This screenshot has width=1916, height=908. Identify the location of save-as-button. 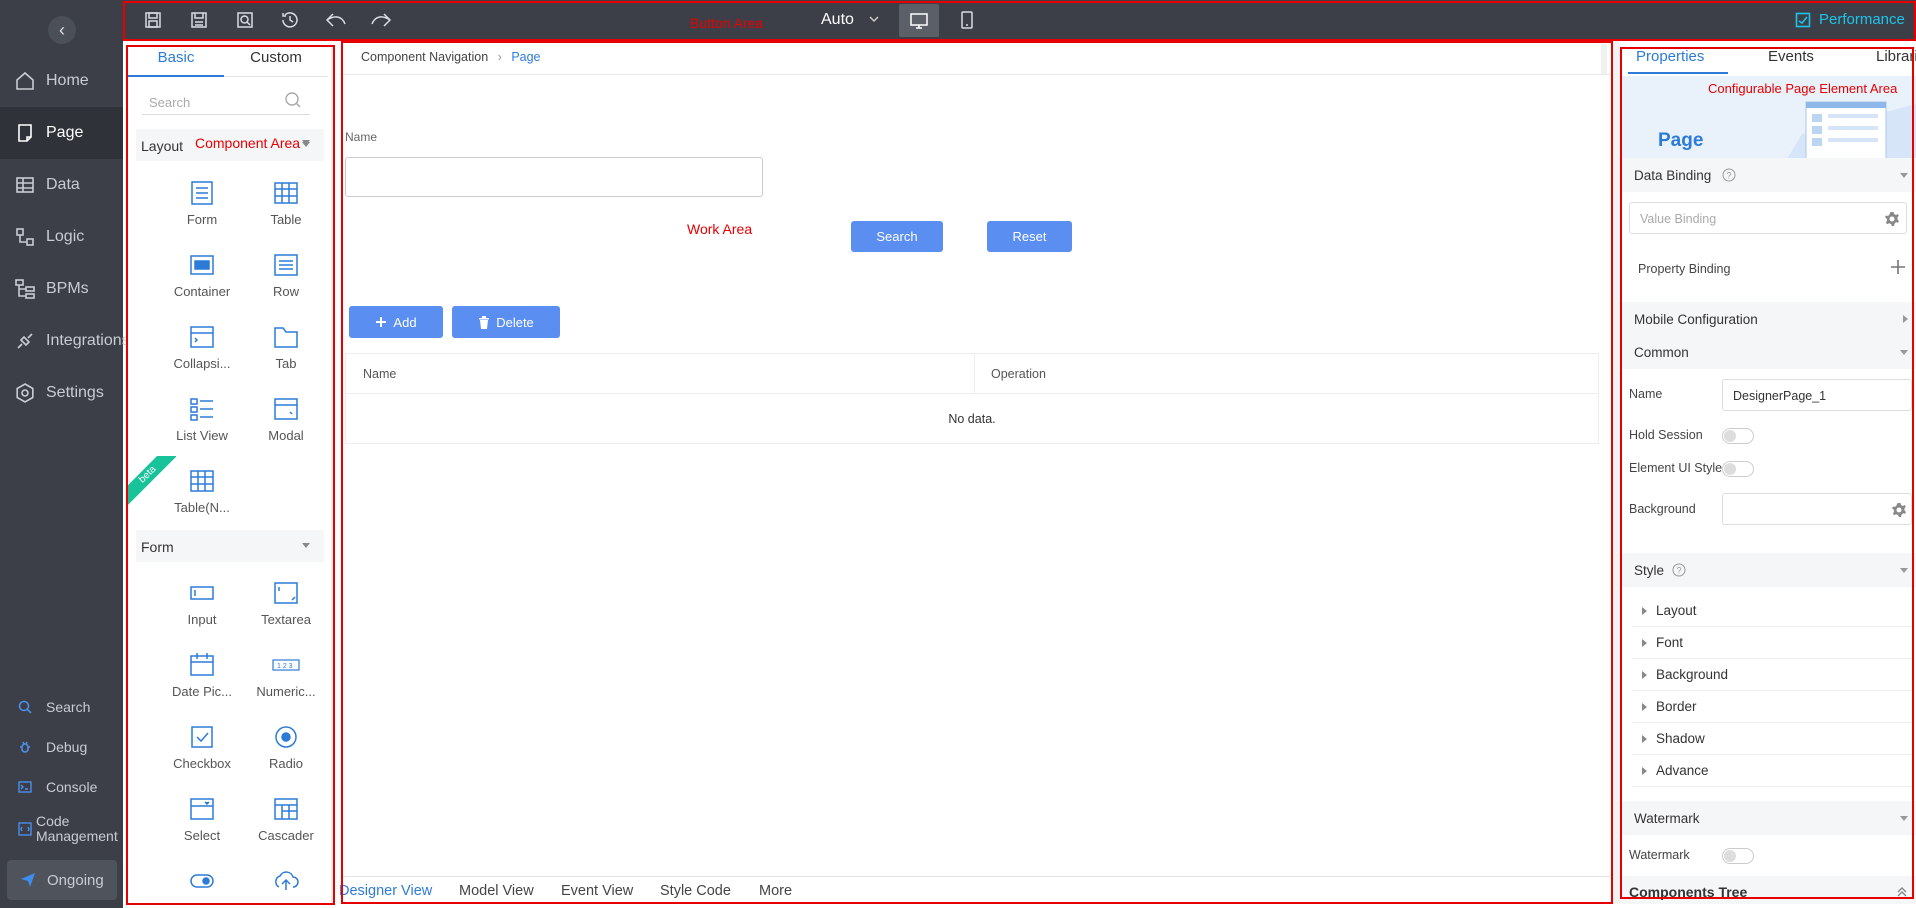
(199, 20).